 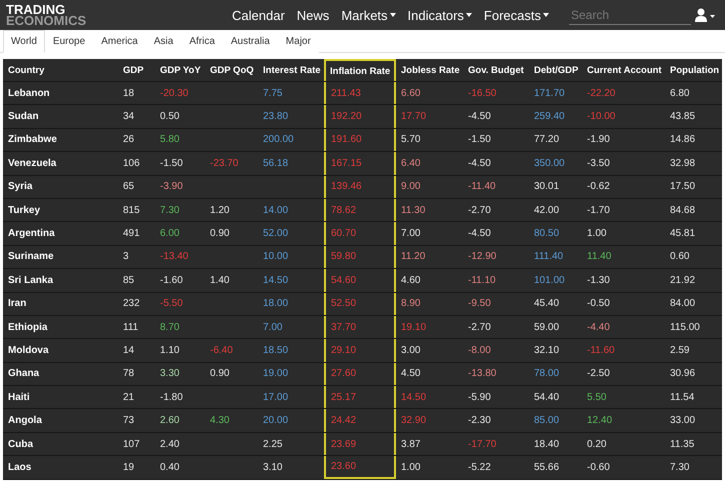 I want to click on nav-link: Calendar, so click(x=258, y=15).